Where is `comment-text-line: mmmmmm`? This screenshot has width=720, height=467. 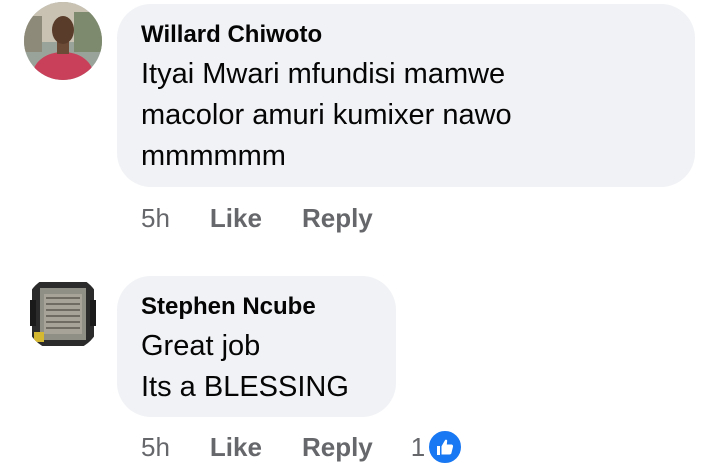
comment-text-line: mmmmmm is located at coordinates (213, 156).